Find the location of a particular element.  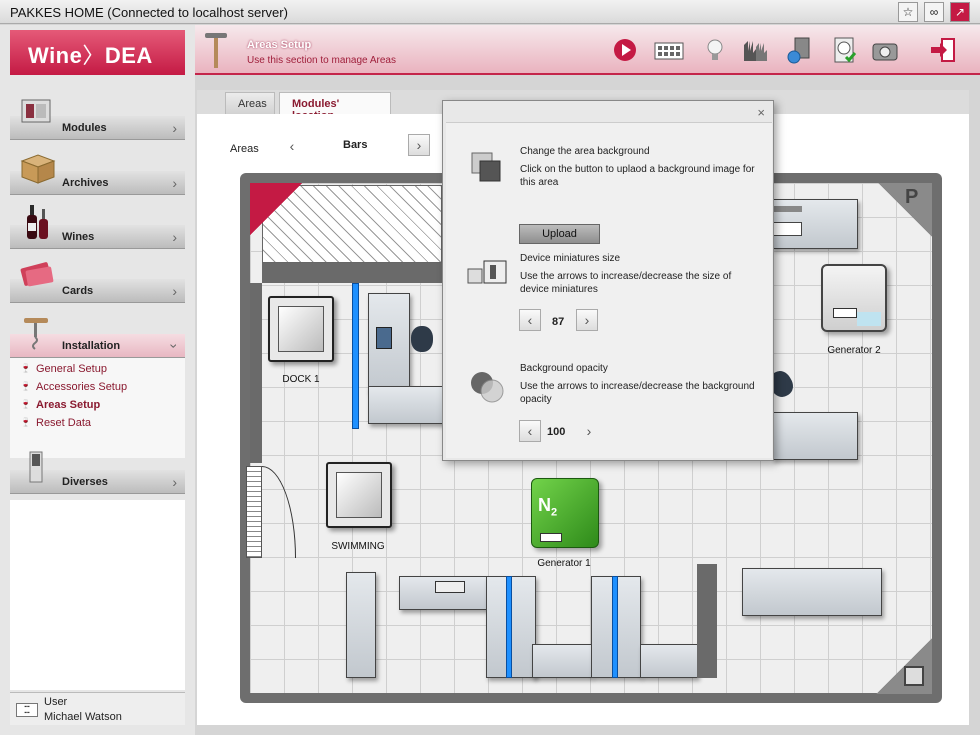

sidebar-item-label: Installation is located at coordinates (91, 346).